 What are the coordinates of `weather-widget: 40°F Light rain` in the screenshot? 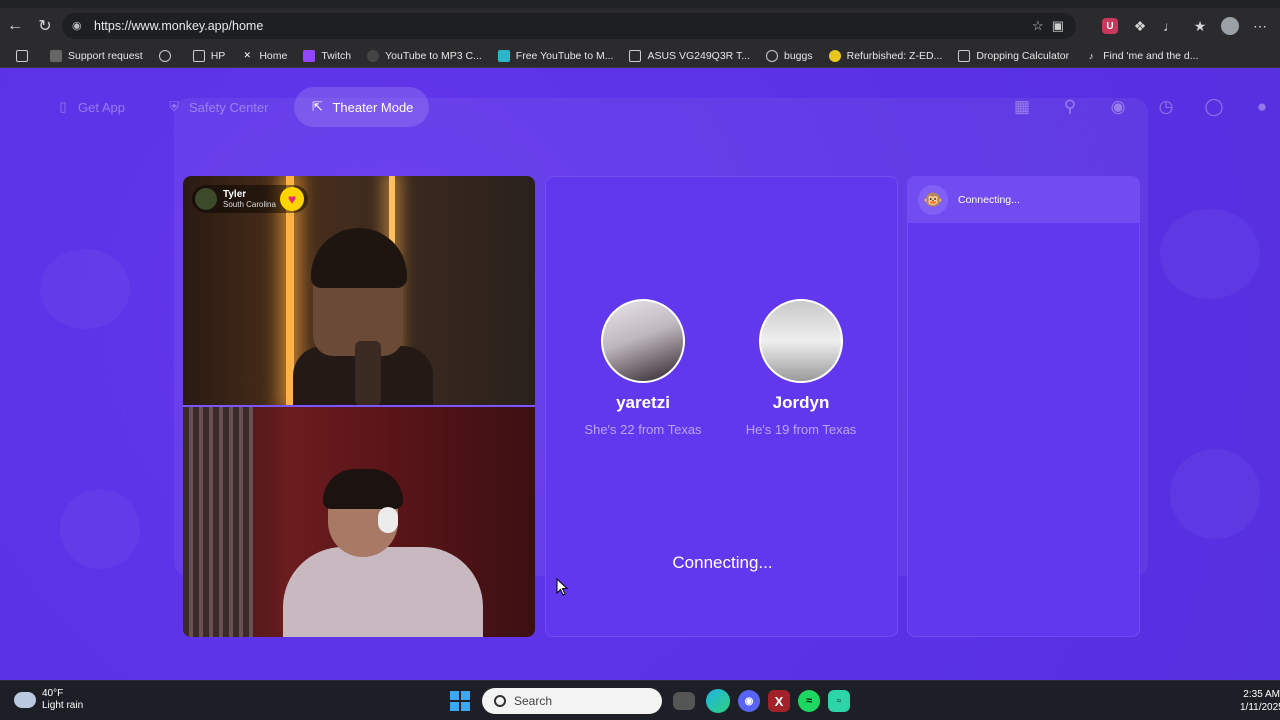 It's located at (48, 700).